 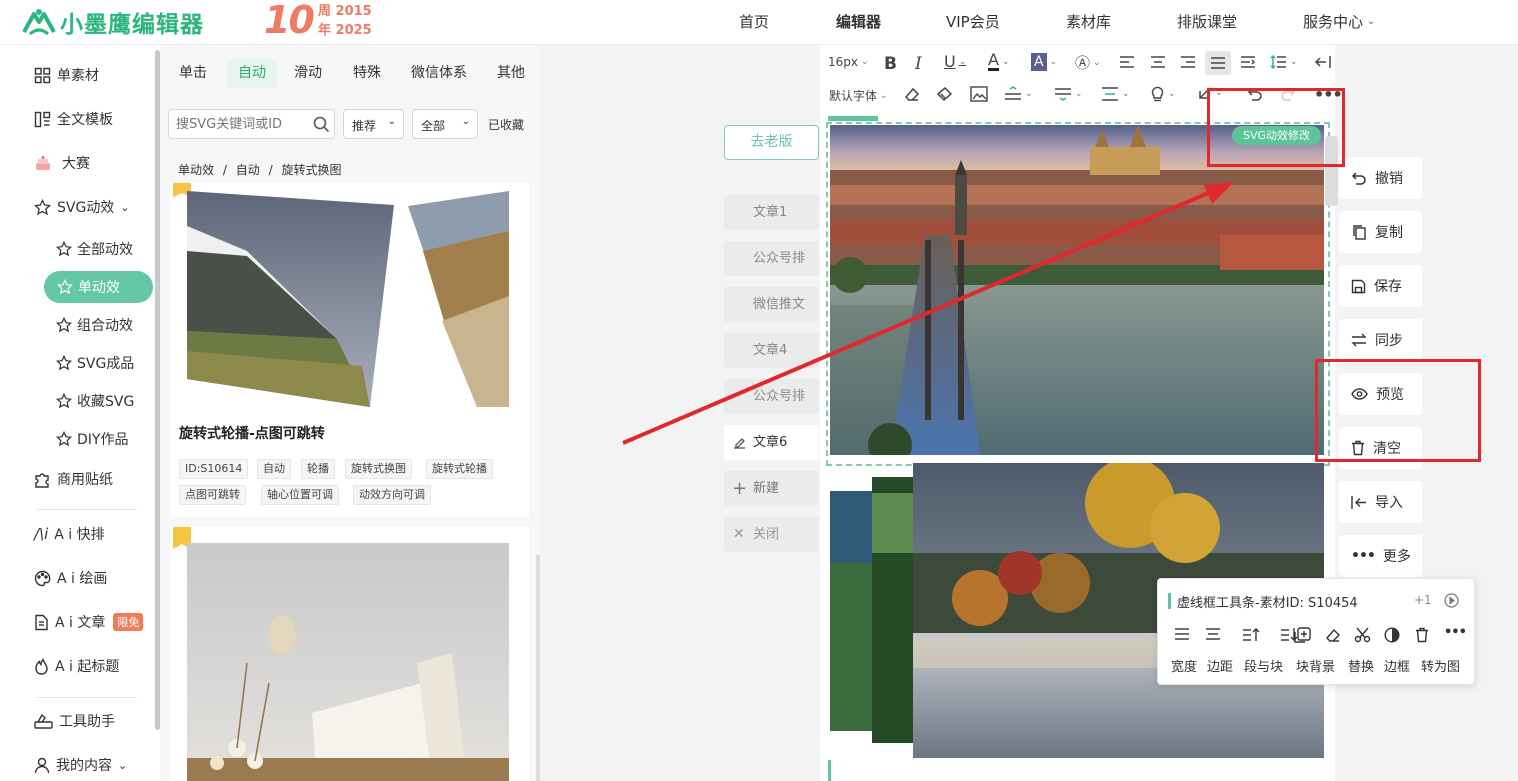 I want to click on sidebar-item-tools: 工具助手, so click(x=74, y=721).